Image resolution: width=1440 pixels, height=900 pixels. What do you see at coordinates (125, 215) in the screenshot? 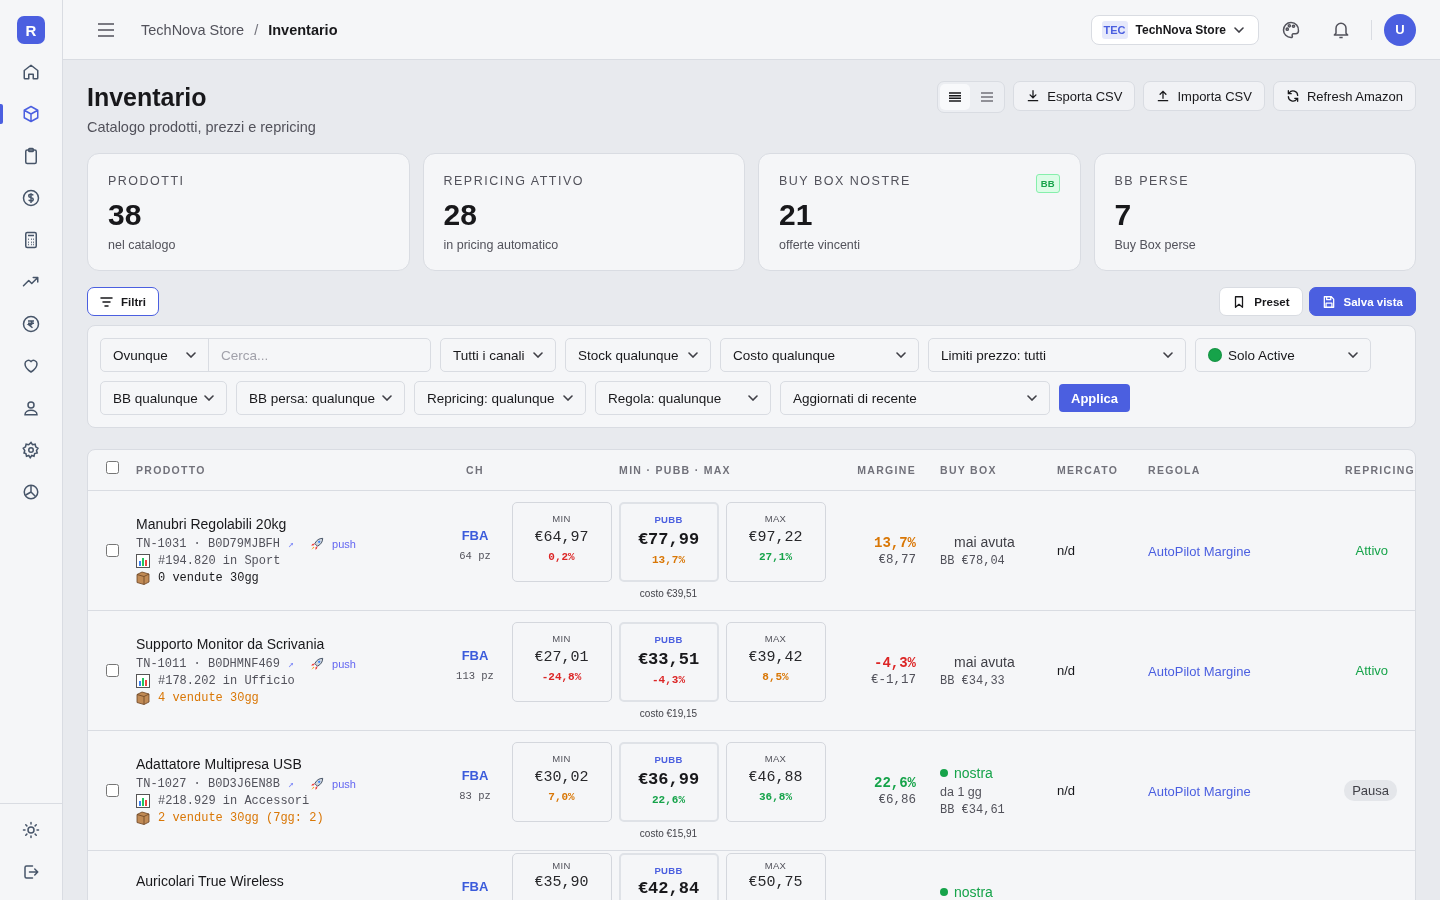
I see `stat-value: 38` at bounding box center [125, 215].